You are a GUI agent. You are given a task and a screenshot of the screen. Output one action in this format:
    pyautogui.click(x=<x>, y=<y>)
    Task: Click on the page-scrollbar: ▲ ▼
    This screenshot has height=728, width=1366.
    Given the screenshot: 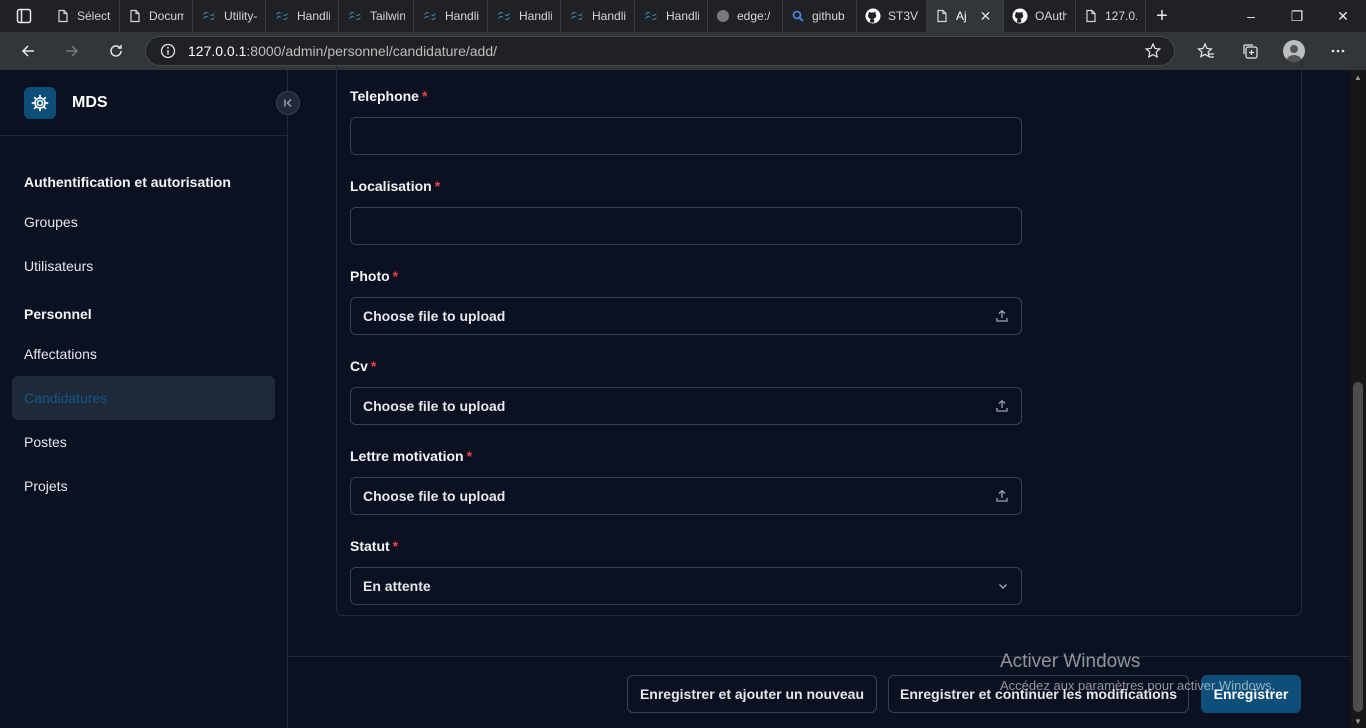 What is the action you would take?
    pyautogui.click(x=1358, y=399)
    